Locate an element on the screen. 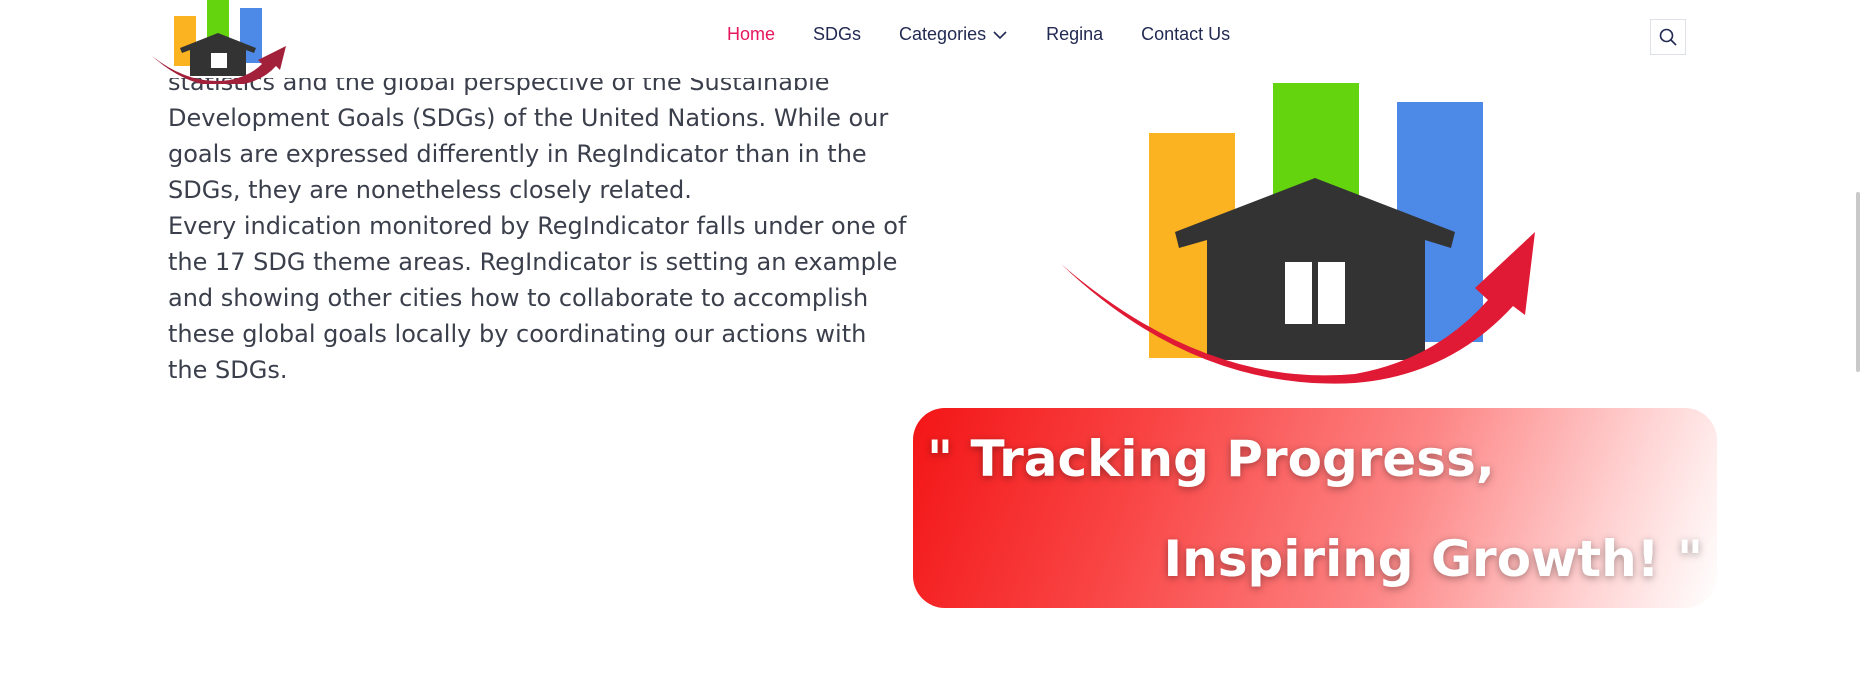 This screenshot has width=1860, height=674. nav-sdgs-label: SDGs is located at coordinates (837, 34).